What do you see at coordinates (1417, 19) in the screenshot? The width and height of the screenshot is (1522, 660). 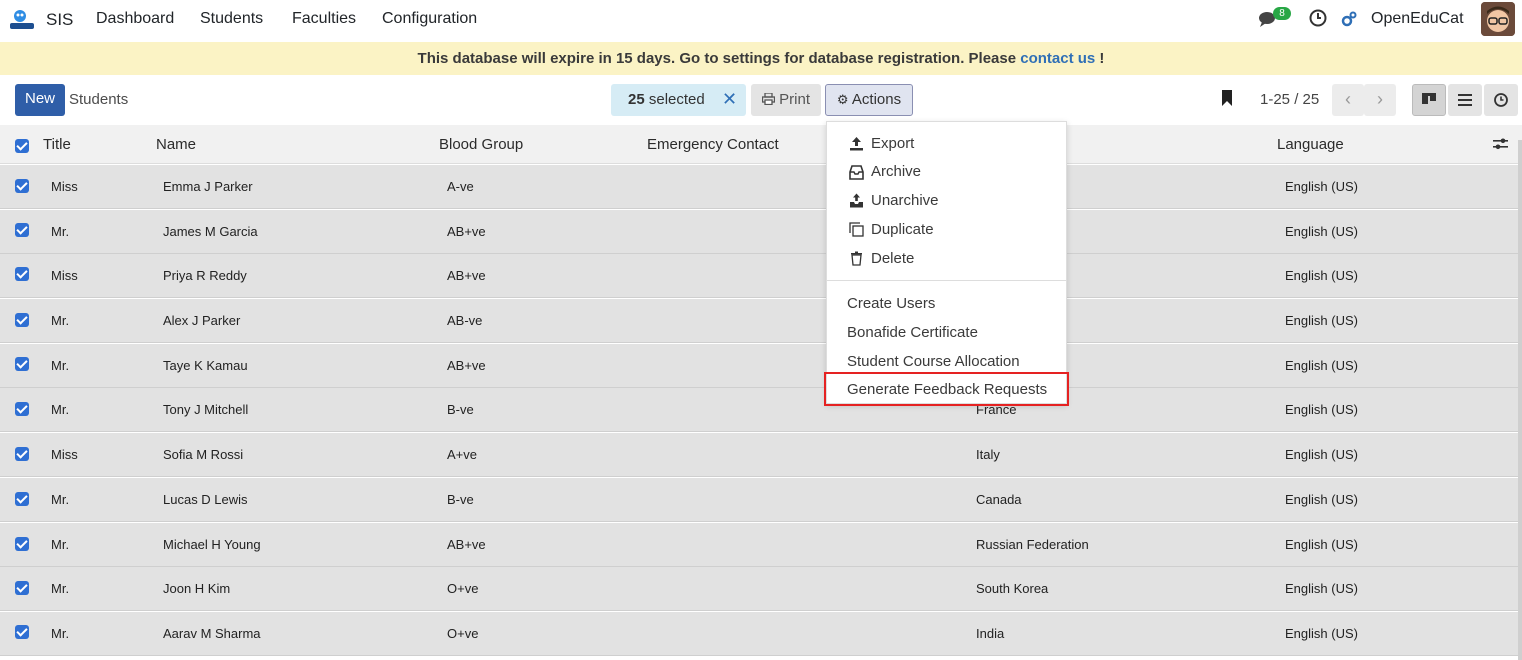 I see `user-name: OpenEduCat` at bounding box center [1417, 19].